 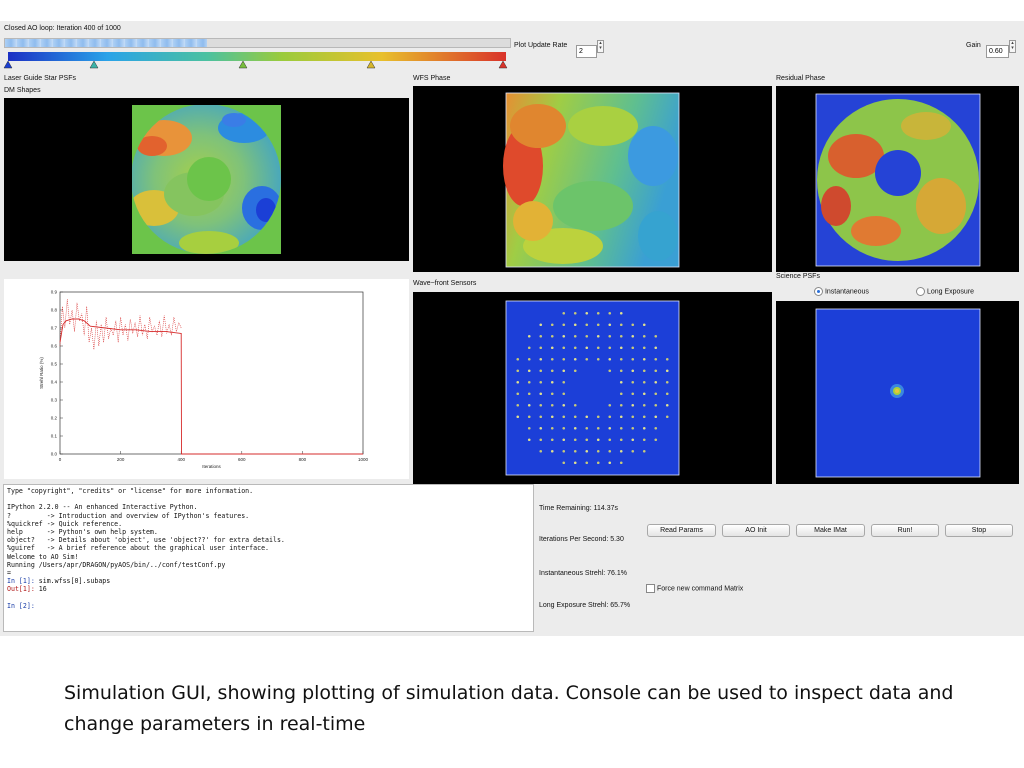 I want to click on loop-progress-bar, so click(x=257, y=43).